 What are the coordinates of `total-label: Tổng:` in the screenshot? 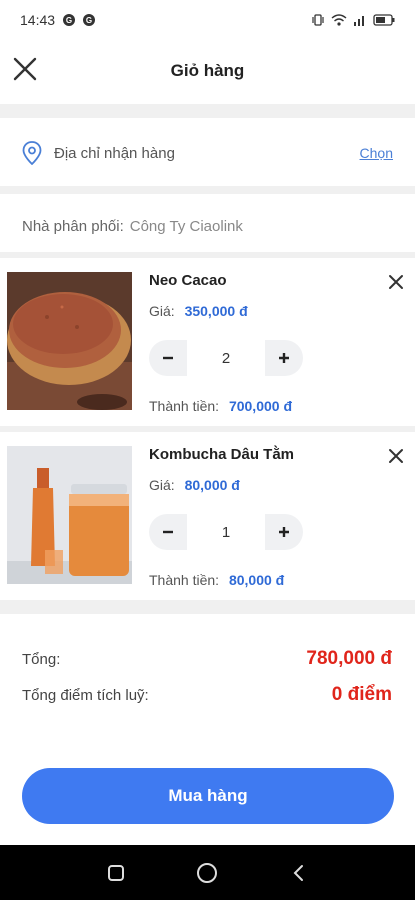 It's located at (41, 659).